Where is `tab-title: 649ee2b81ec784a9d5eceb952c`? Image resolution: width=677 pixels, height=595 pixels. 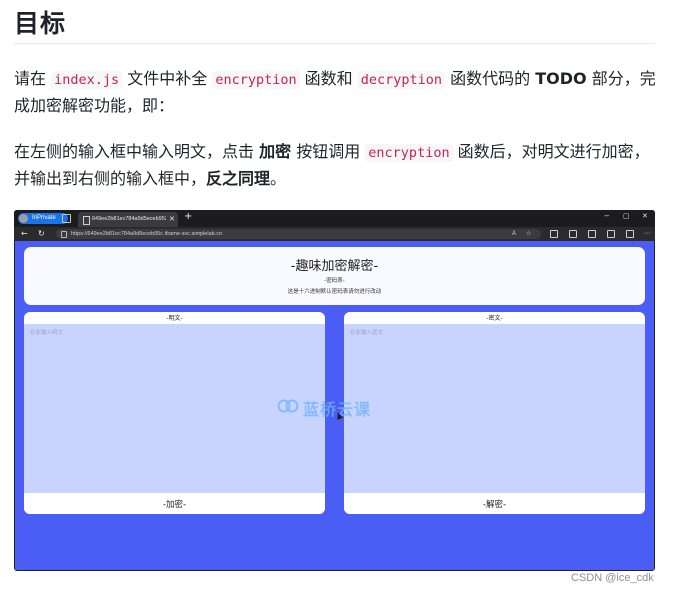
tab-title: 649ee2b81ec784a9d5eceb952c is located at coordinates (129, 219).